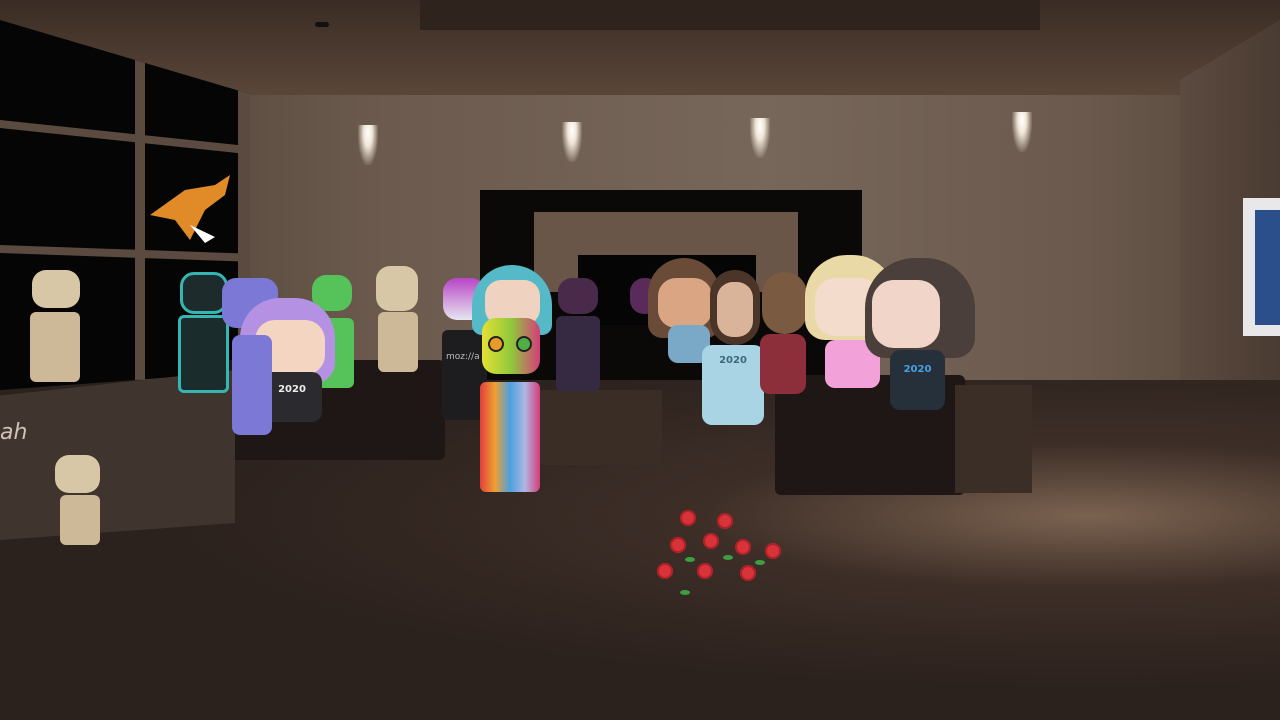  Describe the element at coordinates (730, 15) in the screenshot. I see `ceiling-recess` at that location.